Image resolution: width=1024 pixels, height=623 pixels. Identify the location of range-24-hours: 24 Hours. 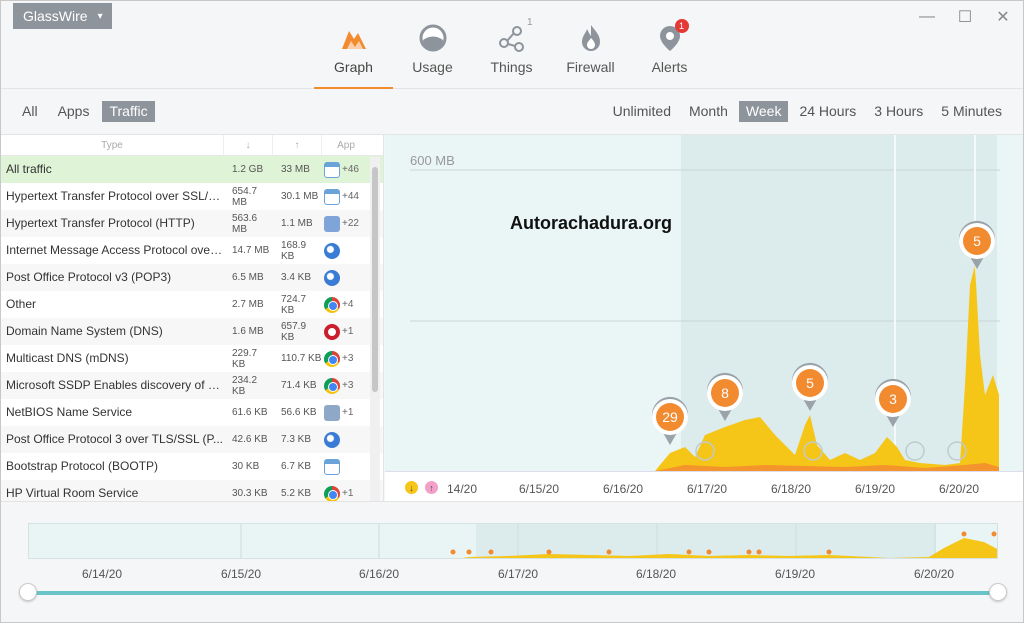
(827, 111).